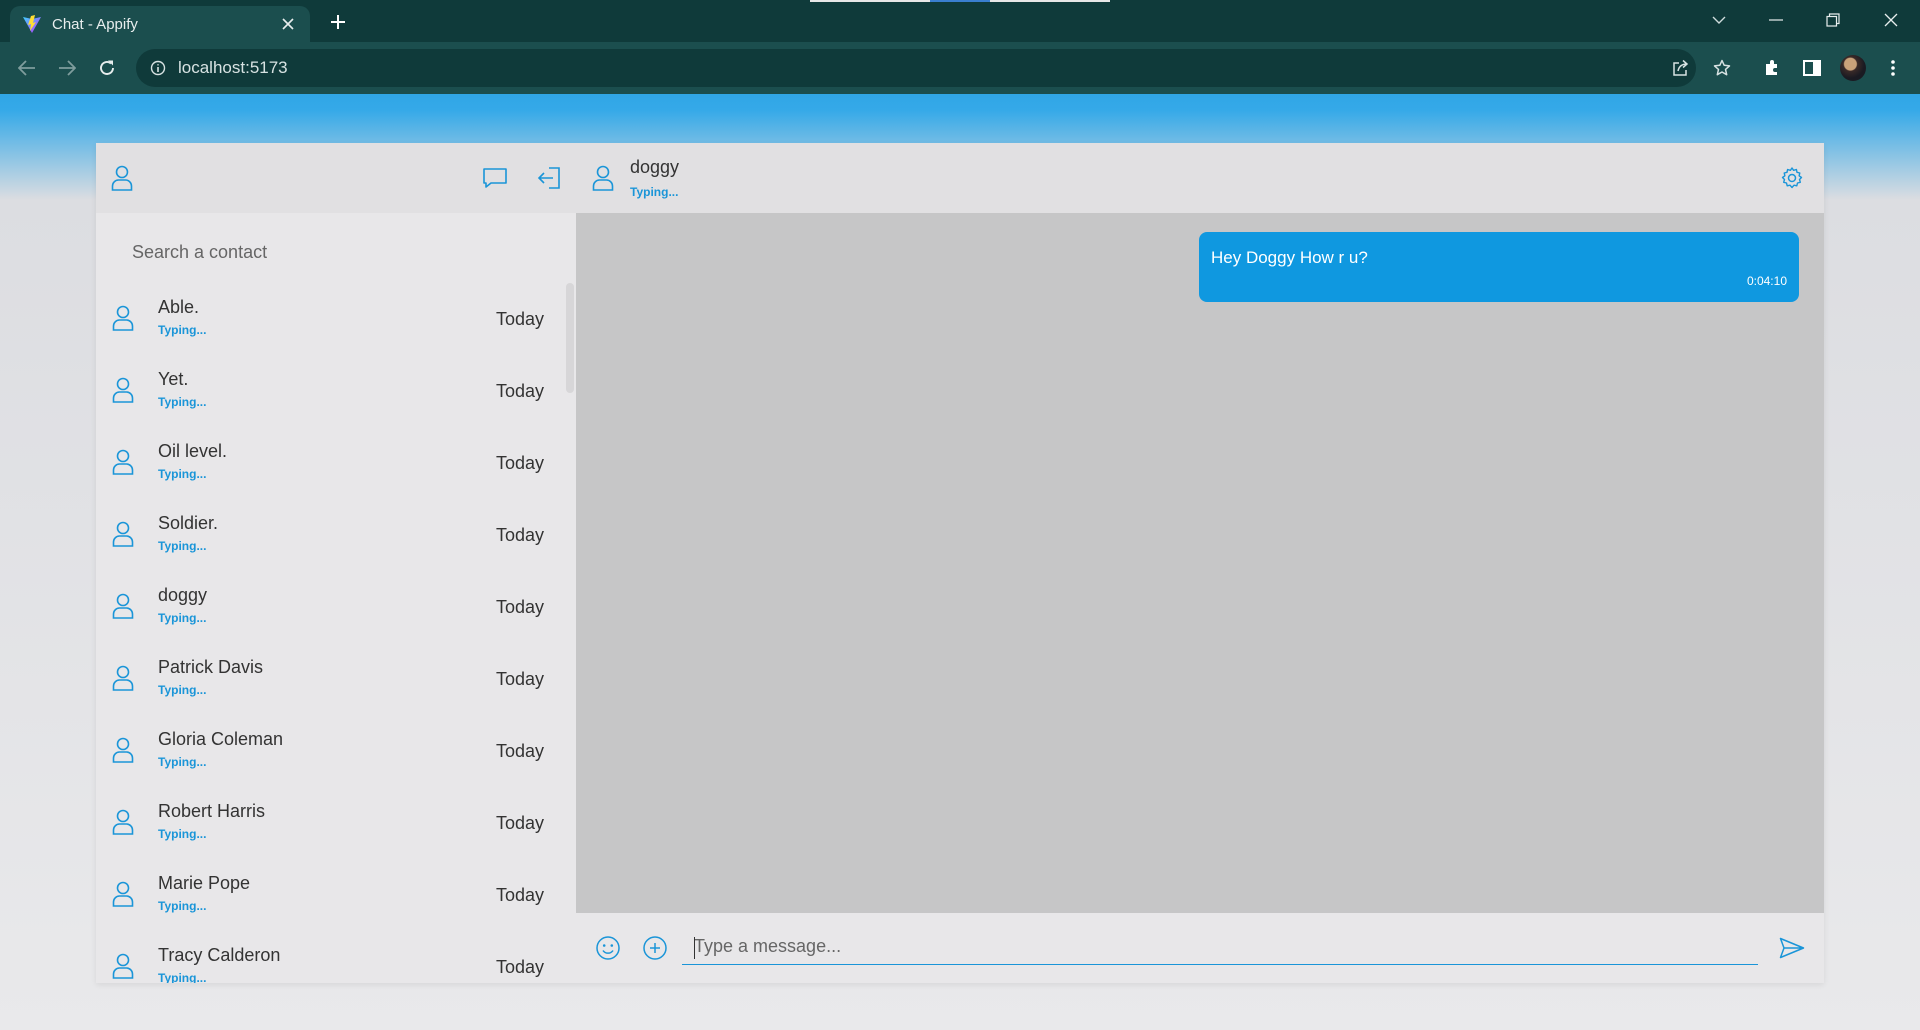 The height and width of the screenshot is (1030, 1920). Describe the element at coordinates (212, 811) in the screenshot. I see `contact-name: Robert Harris` at that location.